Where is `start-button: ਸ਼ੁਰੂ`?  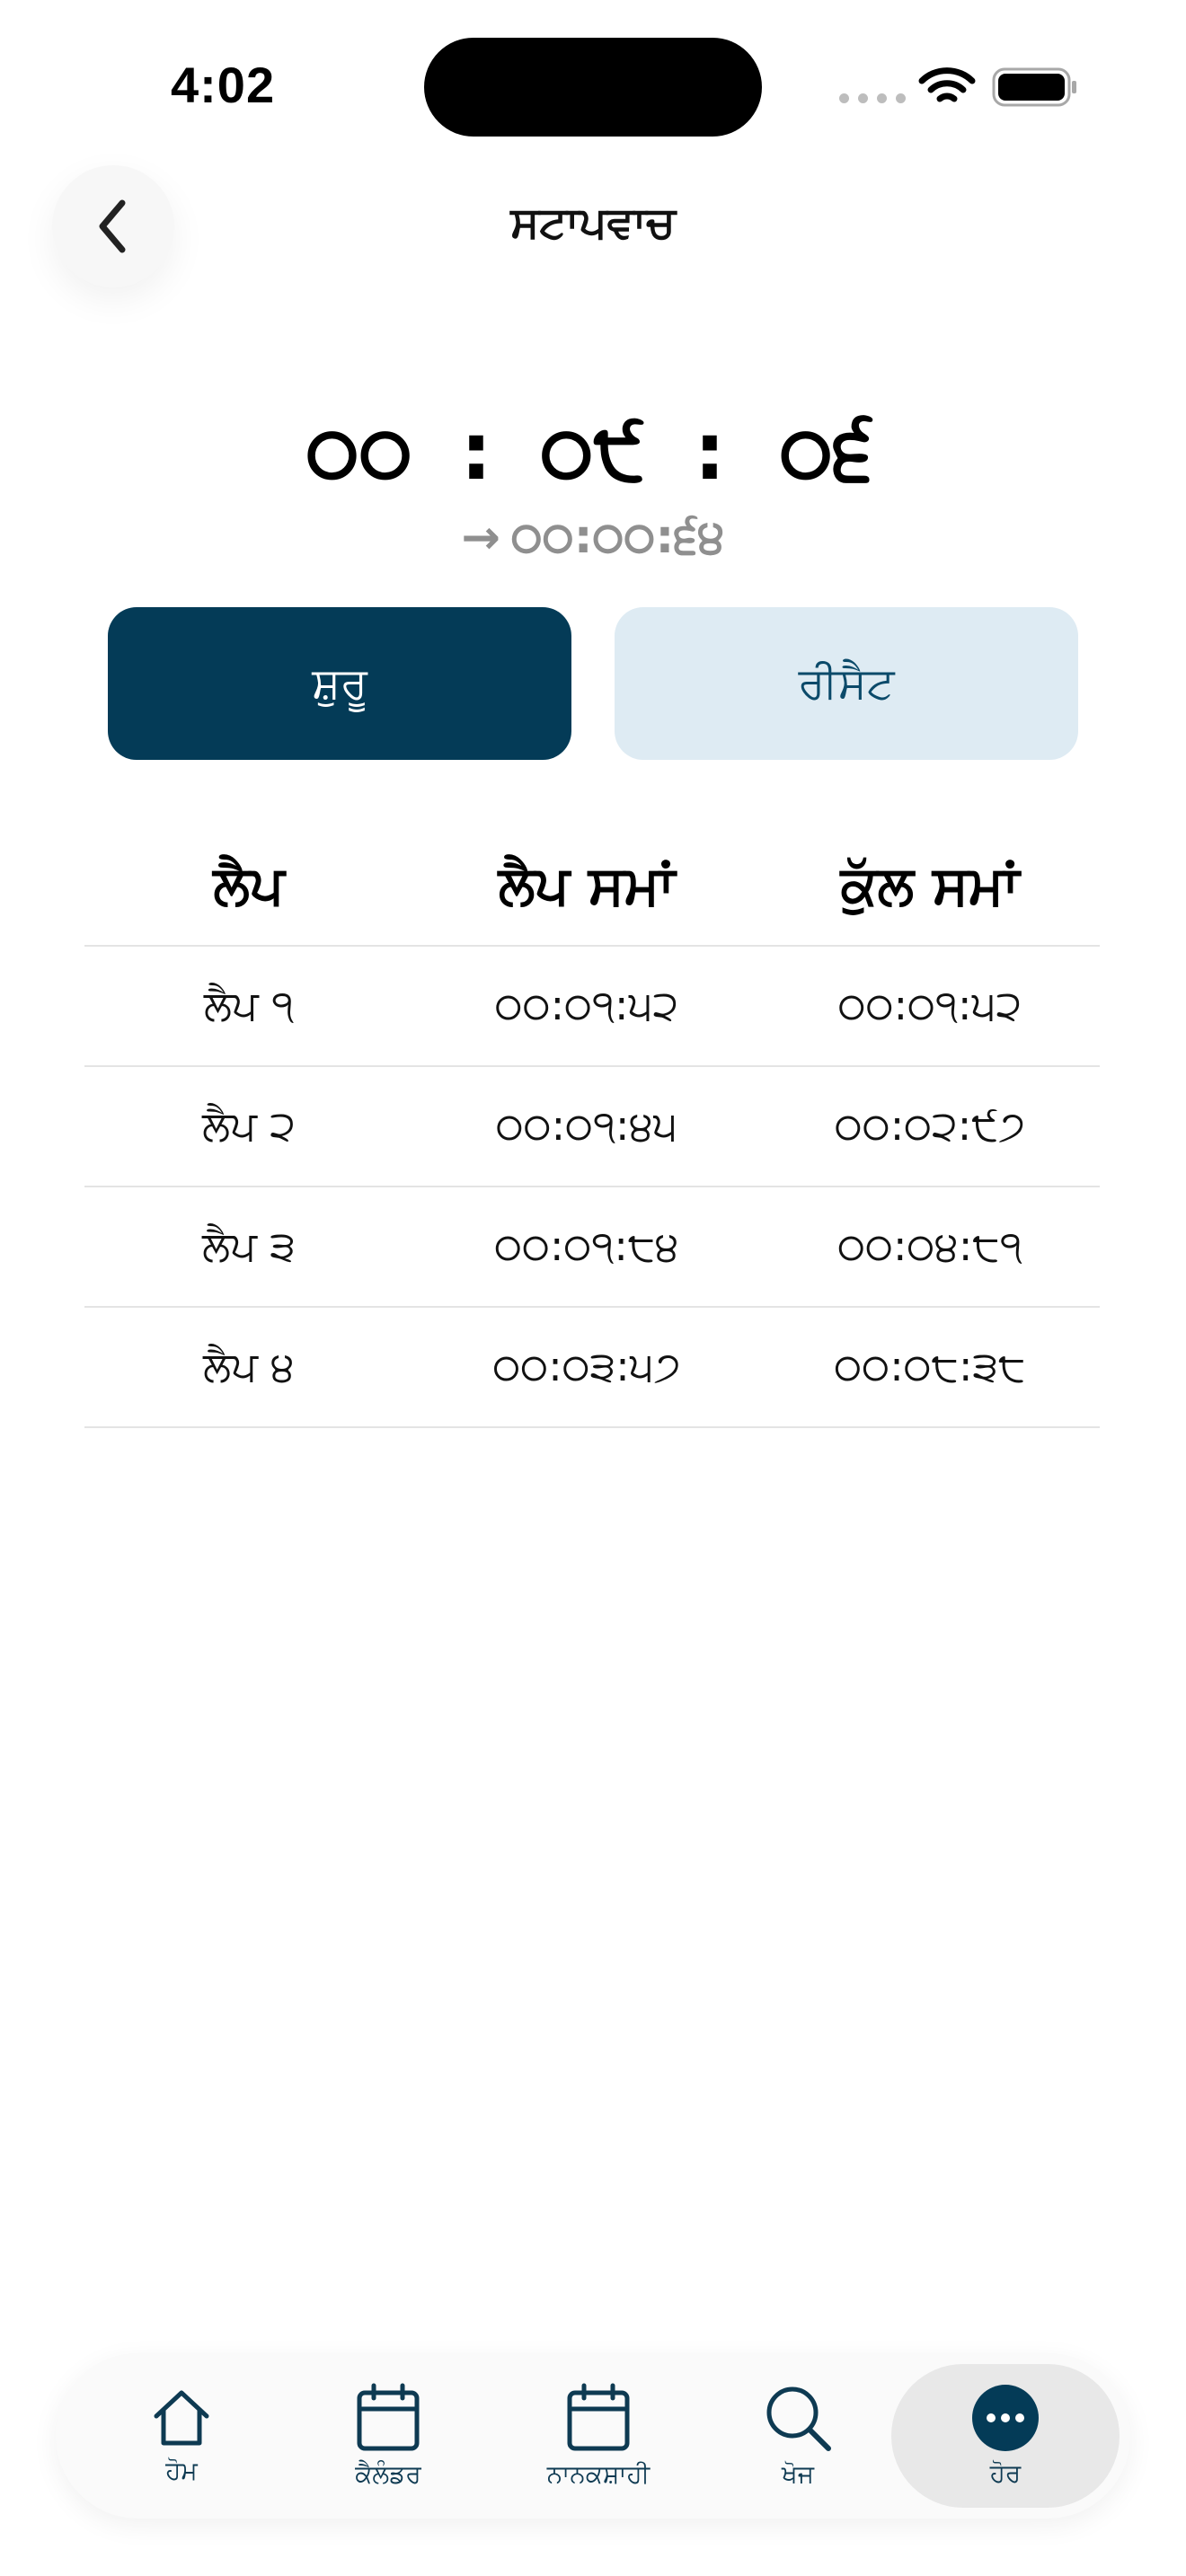
start-button: ਸ਼ੁਰੂ is located at coordinates (339, 683).